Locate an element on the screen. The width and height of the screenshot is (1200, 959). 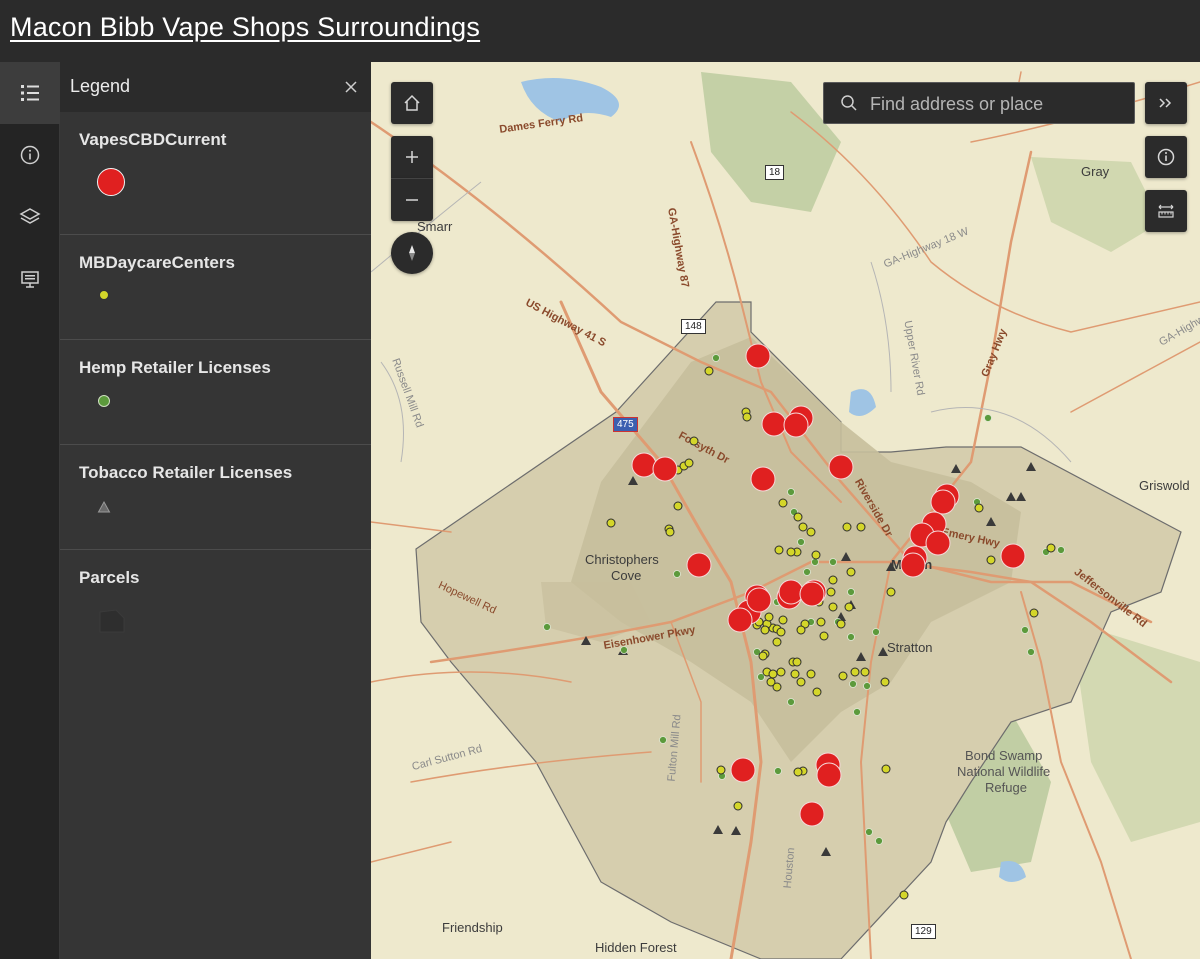
green-dot-symbol-icon is located at coordinates (104, 401).